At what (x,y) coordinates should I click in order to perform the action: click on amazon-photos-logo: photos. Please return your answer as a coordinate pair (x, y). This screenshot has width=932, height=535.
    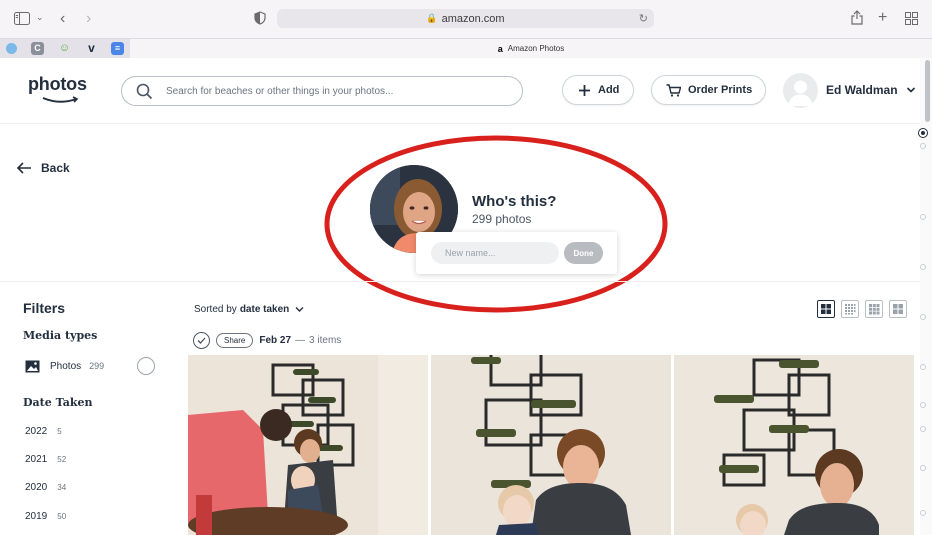
    Looking at the image, I should click on (58, 90).